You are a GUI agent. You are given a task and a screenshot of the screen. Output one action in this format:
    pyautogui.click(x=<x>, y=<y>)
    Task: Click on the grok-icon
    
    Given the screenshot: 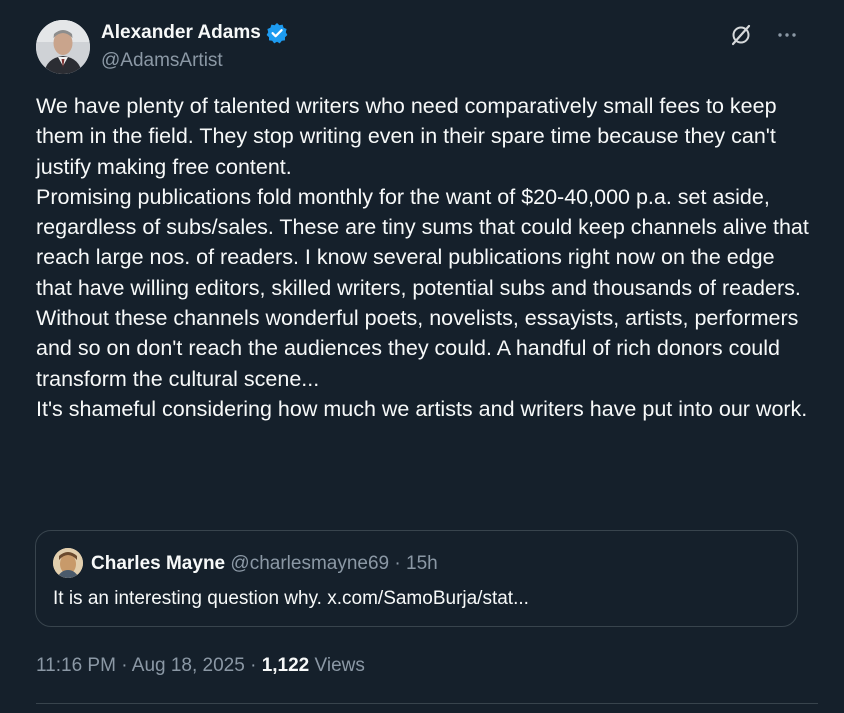 What is the action you would take?
    pyautogui.click(x=741, y=35)
    